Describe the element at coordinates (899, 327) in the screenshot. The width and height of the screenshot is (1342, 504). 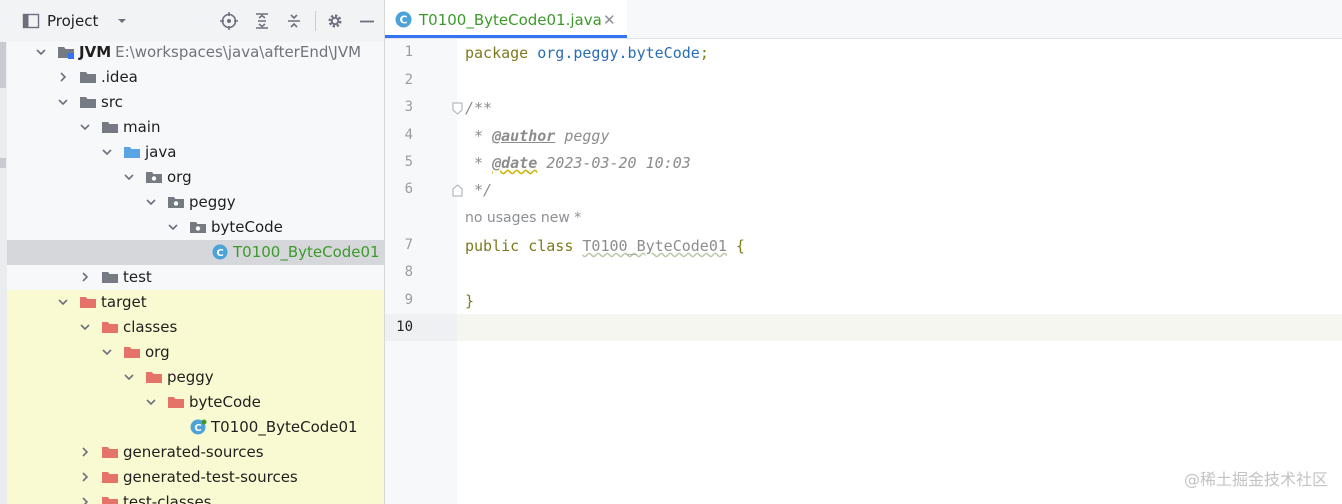
I see `current-line-highlight` at that location.